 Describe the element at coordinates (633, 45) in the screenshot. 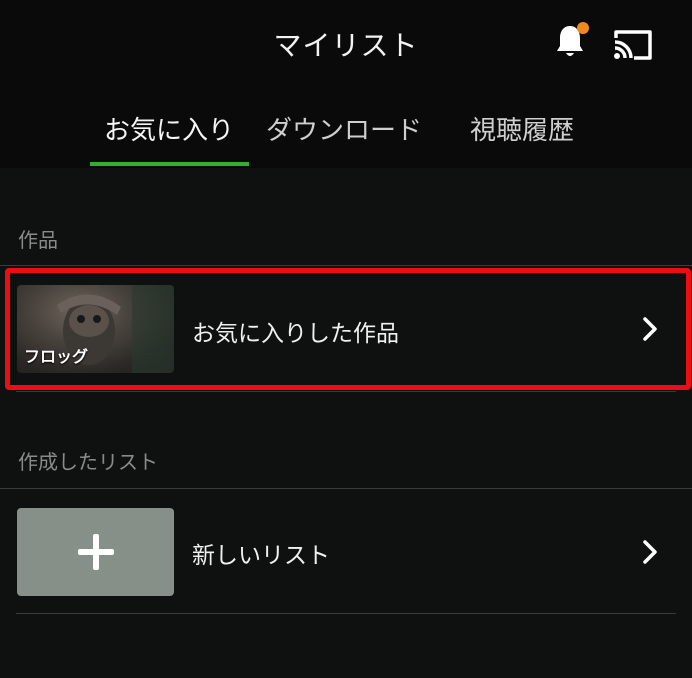

I see `cast-icon` at that location.